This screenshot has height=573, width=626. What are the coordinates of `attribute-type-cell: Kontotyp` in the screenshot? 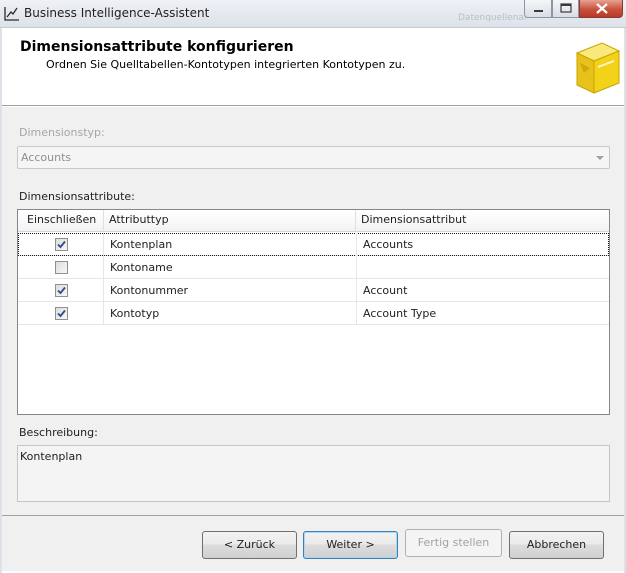 It's located at (135, 313).